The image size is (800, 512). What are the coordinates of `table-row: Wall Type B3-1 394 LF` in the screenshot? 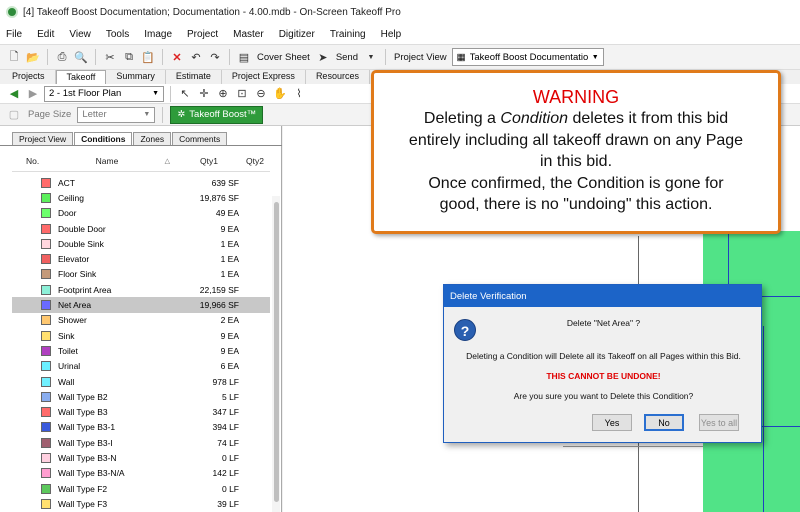 It's located at (141, 427).